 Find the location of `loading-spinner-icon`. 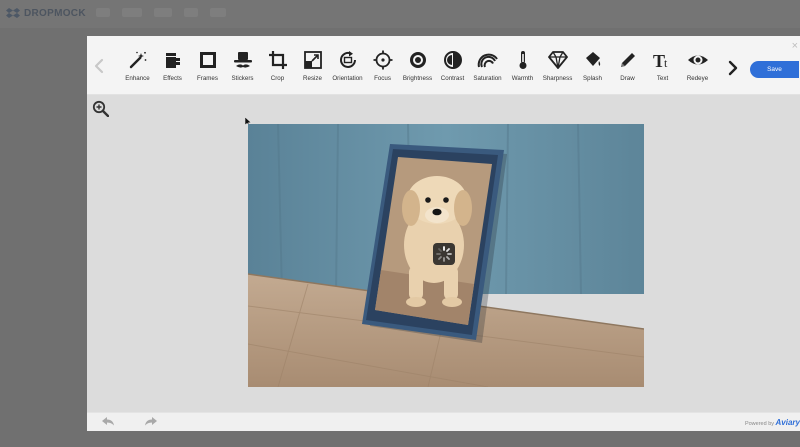

loading-spinner-icon is located at coordinates (444, 254).